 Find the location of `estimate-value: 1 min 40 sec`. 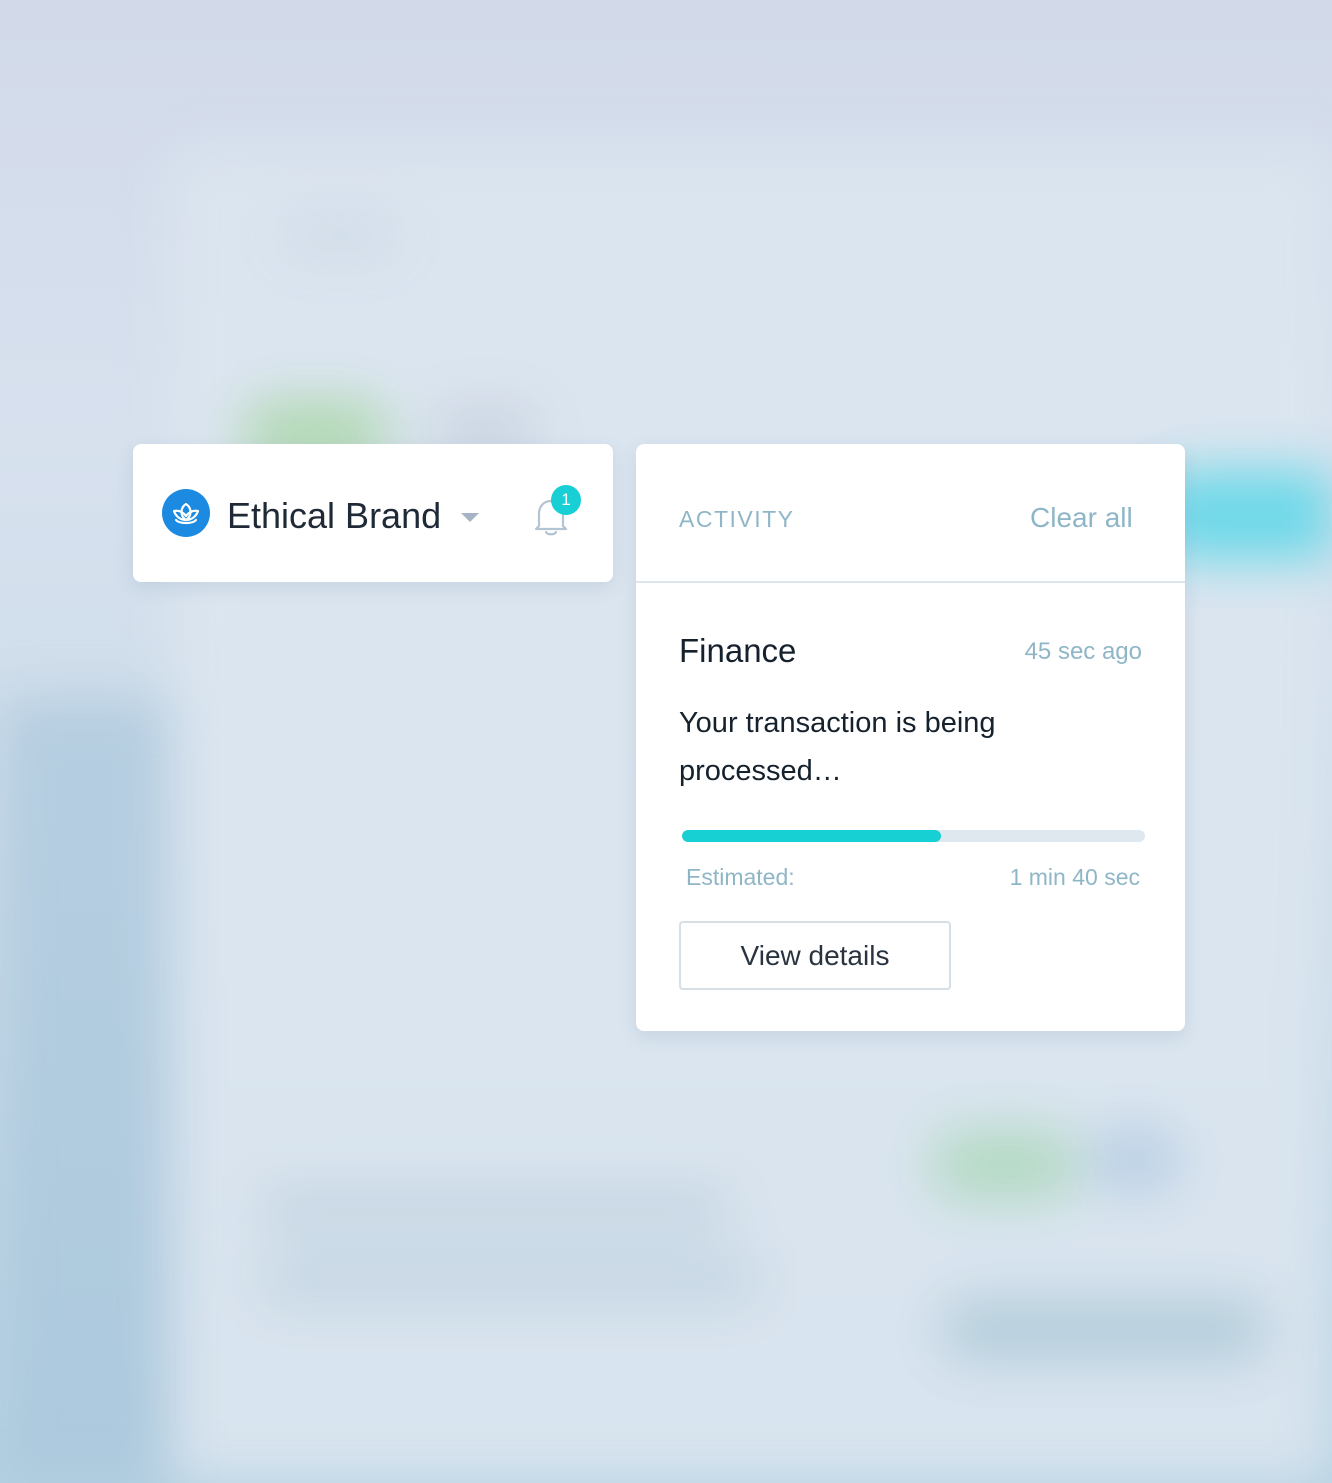

estimate-value: 1 min 40 sec is located at coordinates (1074, 877).